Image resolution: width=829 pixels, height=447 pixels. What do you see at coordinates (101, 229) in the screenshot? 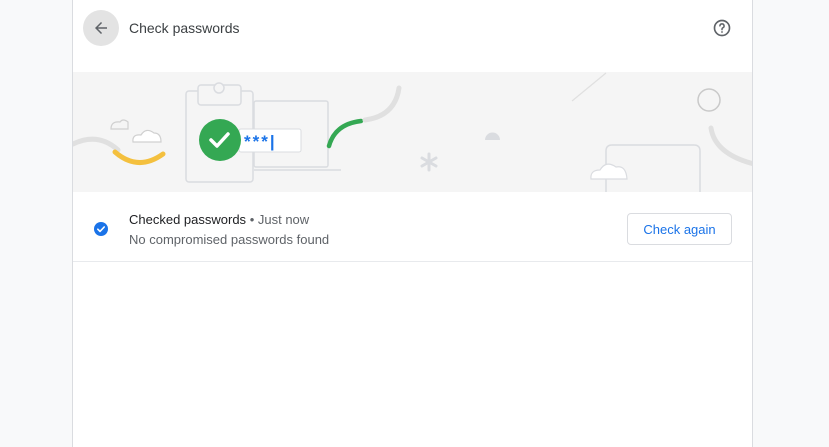
I see `check-circle-icon` at bounding box center [101, 229].